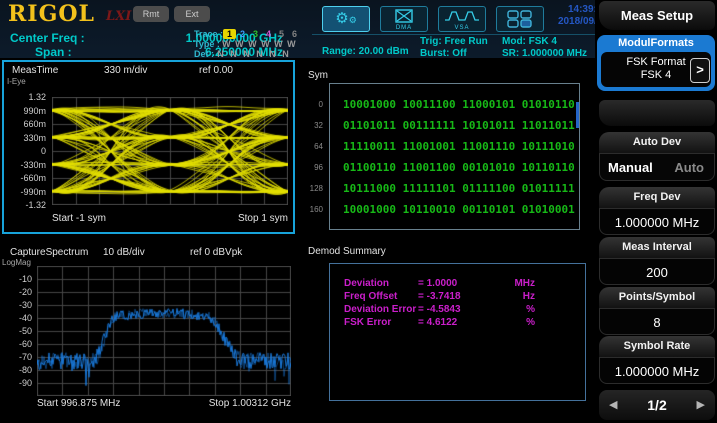  Describe the element at coordinates (316, 188) in the screenshot. I see `sym-row-index: 128` at that location.